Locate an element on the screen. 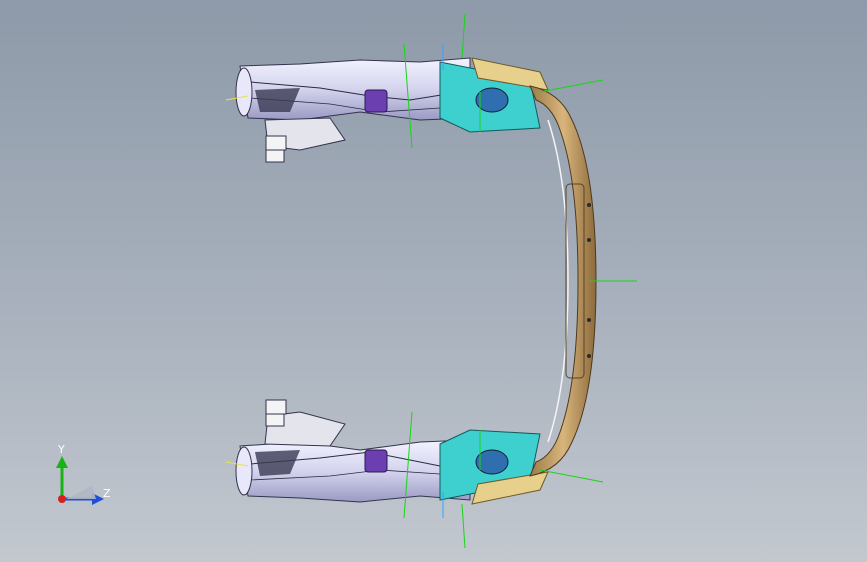  upper-front-bracket is located at coordinates (494, 95).